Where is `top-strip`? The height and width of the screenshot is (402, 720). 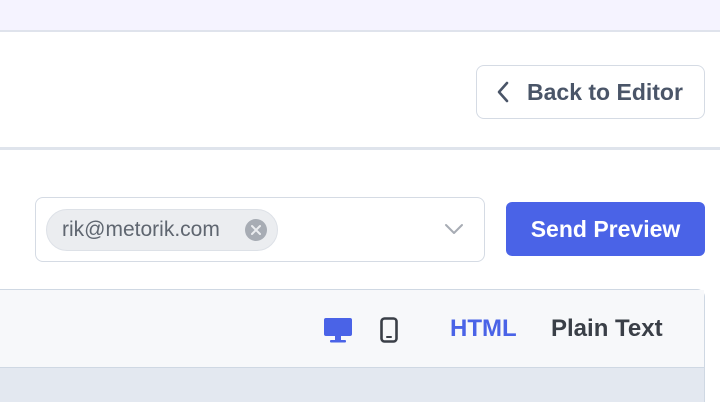 top-strip is located at coordinates (360, 16).